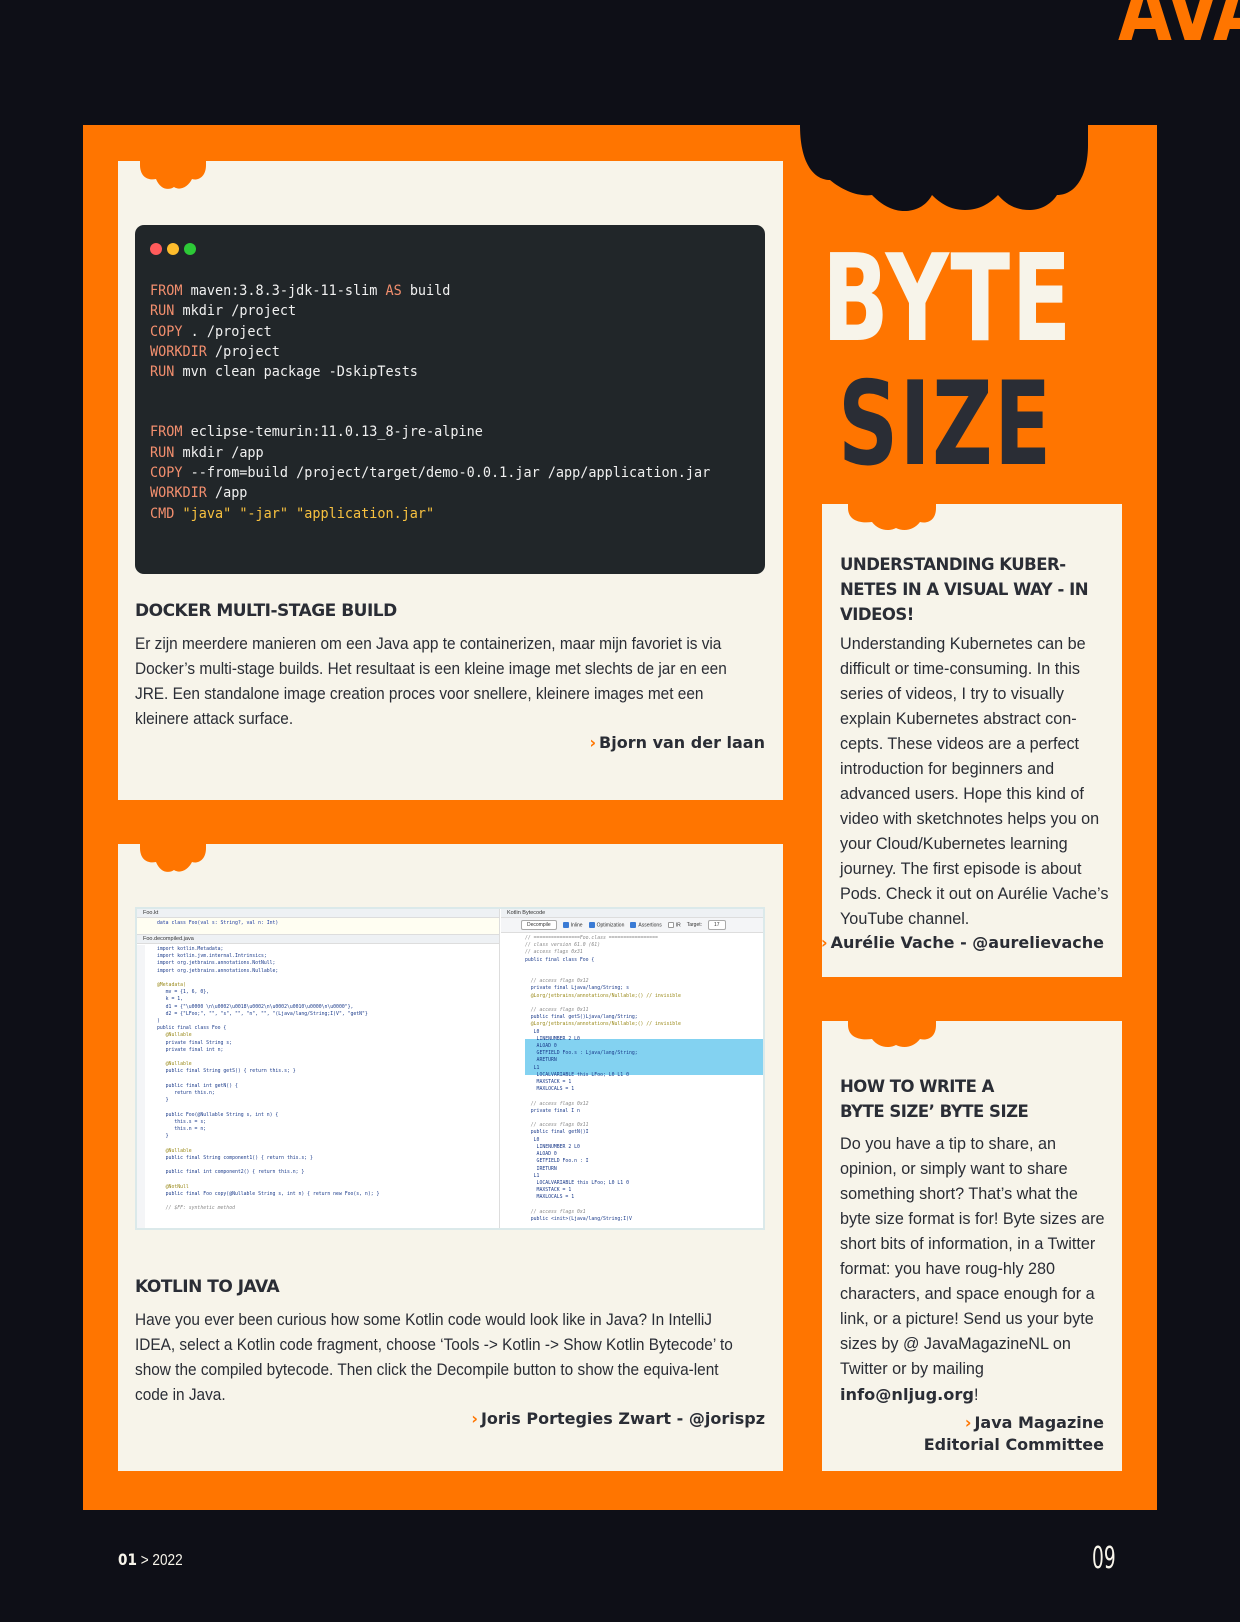 This screenshot has height=1622, width=1240. What do you see at coordinates (917, 1086) in the screenshot?
I see `title-line: HOW TO WRITE A` at bounding box center [917, 1086].